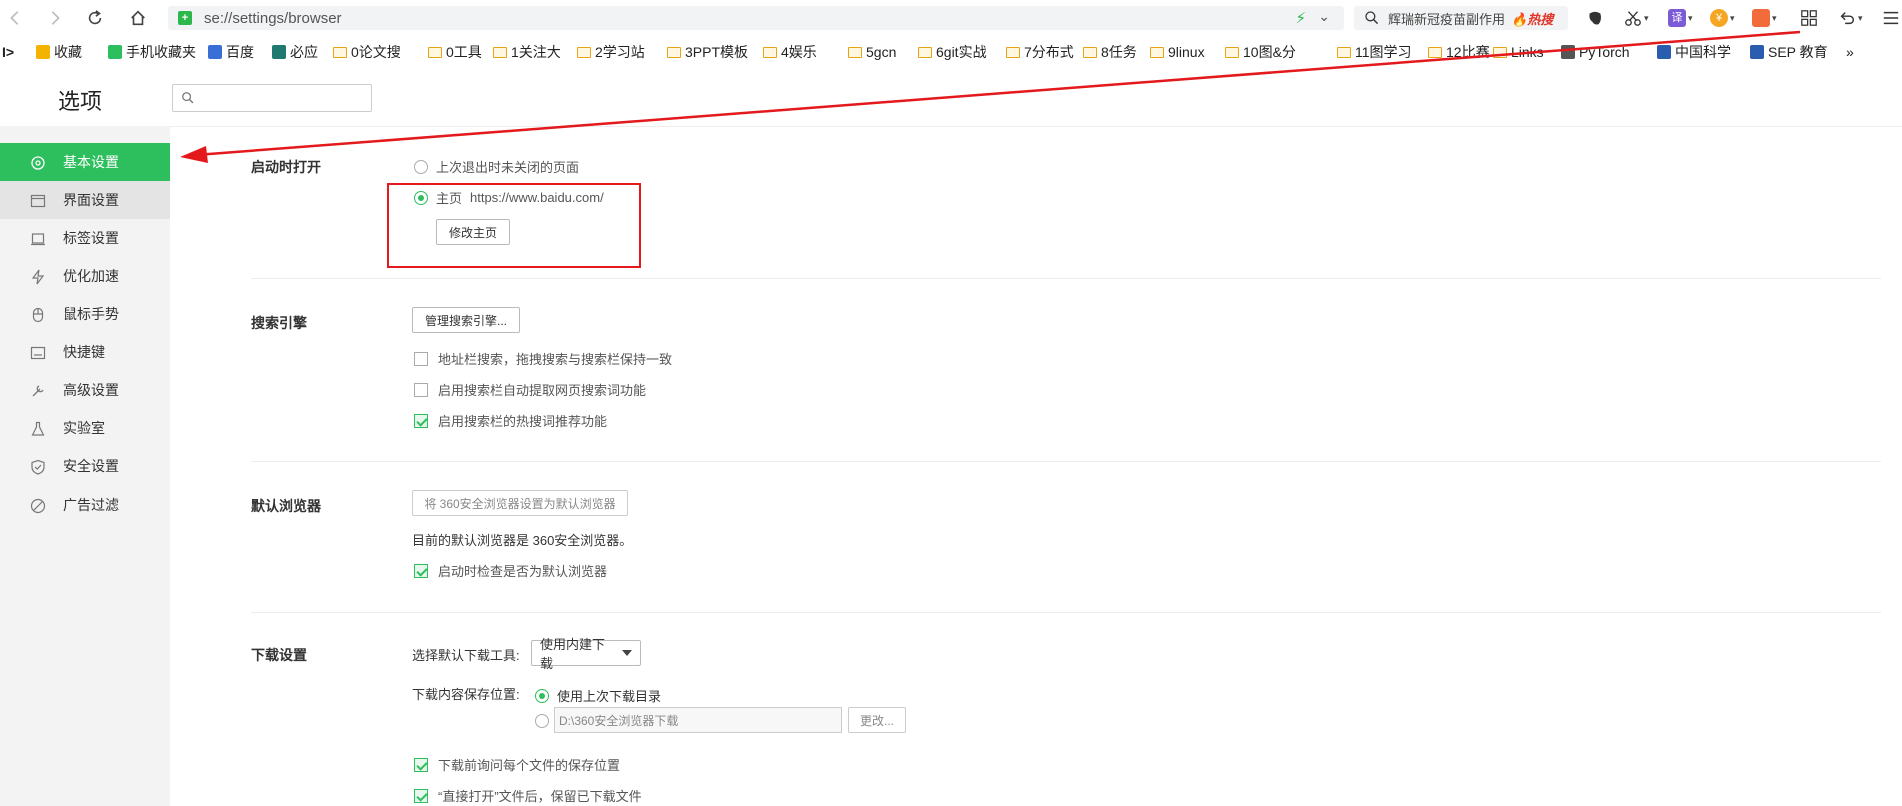 The image size is (1902, 806). I want to click on translate-extension: 译 ▾, so click(1680, 18).